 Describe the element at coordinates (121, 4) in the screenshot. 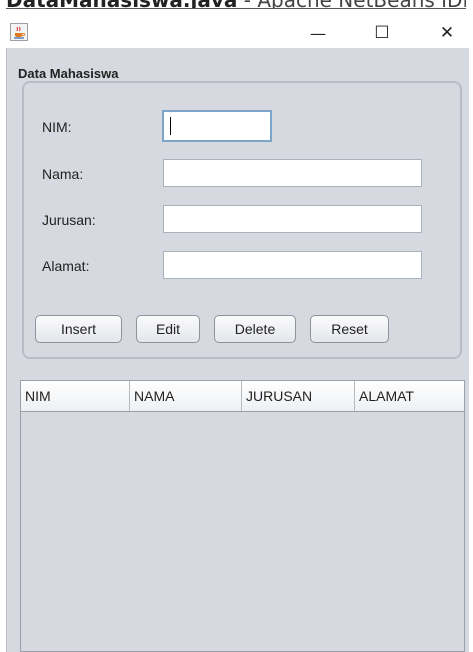

I see `clipped-title-text: DataMahasiswa.java` at that location.